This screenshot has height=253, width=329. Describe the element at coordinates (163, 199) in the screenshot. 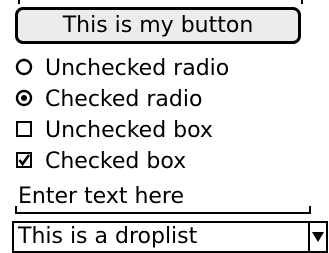

I see `text-input: Enter text here` at that location.